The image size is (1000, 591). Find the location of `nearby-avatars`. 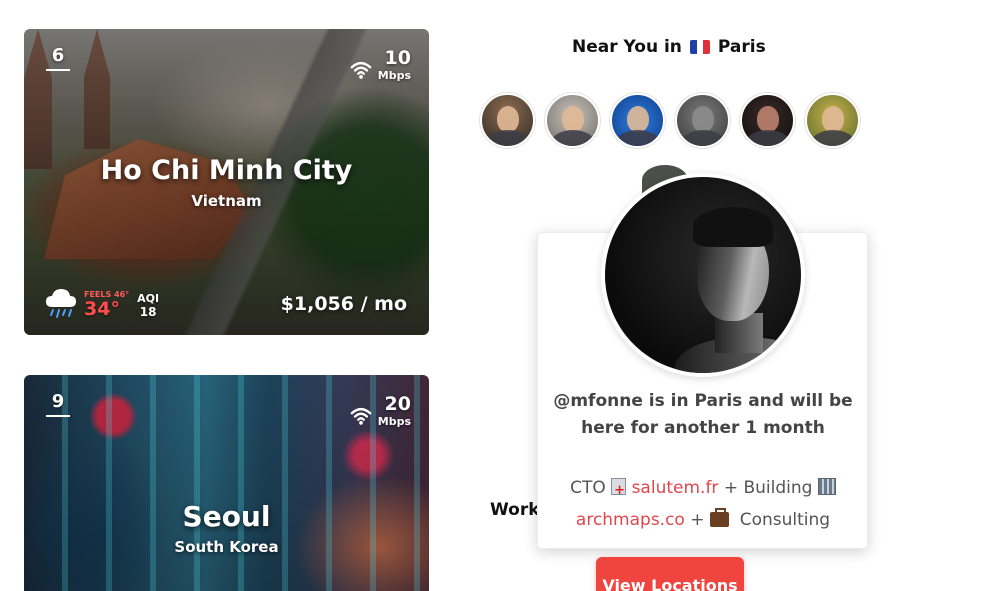

nearby-avatars is located at coordinates (670, 120).